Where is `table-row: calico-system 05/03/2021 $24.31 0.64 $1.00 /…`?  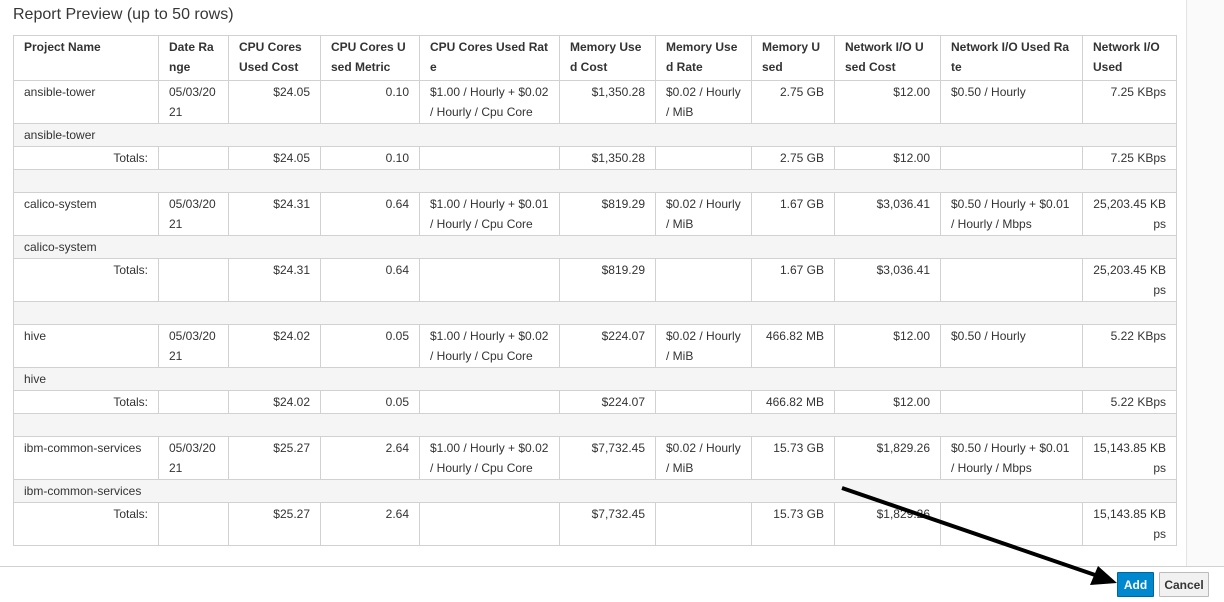
table-row: calico-system 05/03/2021 $24.31 0.64 $1.00 /… is located at coordinates (595, 214).